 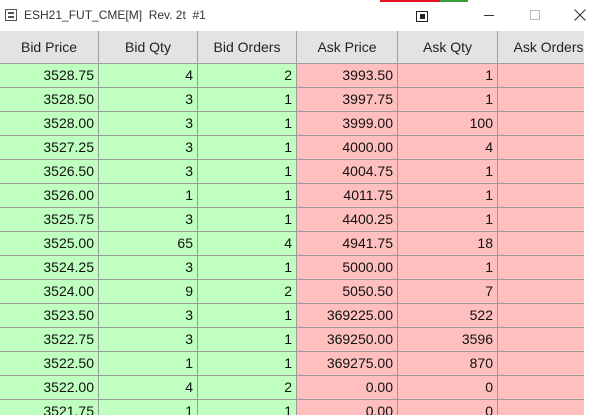 What do you see at coordinates (541, 47) in the screenshot?
I see `column-header-ask-orders: Ask Orders` at bounding box center [541, 47].